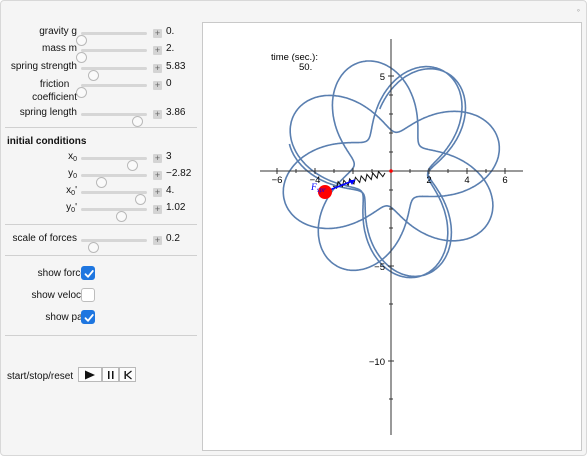 The height and width of the screenshot is (456, 587). Describe the element at coordinates (43, 66) in the screenshot. I see `slider-label: spring strength` at that location.